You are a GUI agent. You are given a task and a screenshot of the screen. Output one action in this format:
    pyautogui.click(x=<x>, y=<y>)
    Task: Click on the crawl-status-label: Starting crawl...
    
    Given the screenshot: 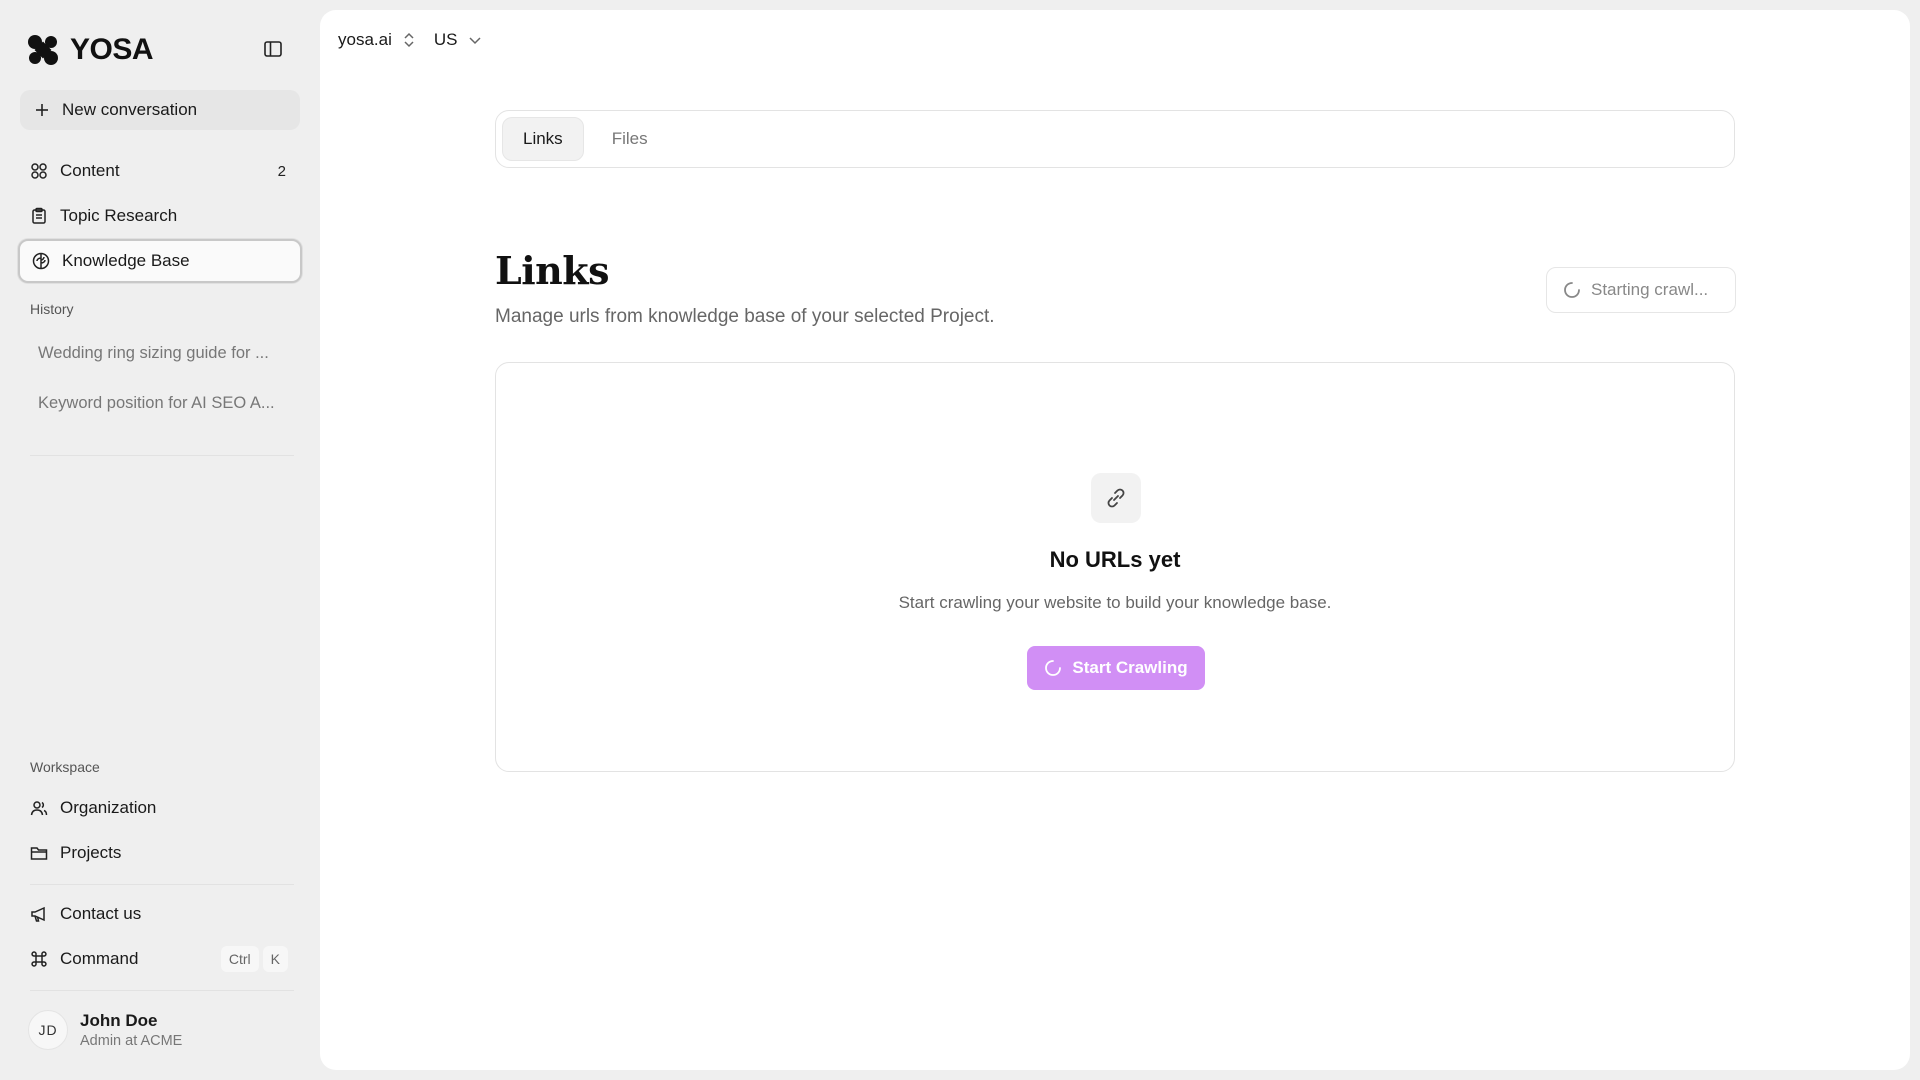 What is the action you would take?
    pyautogui.click(x=1650, y=289)
    